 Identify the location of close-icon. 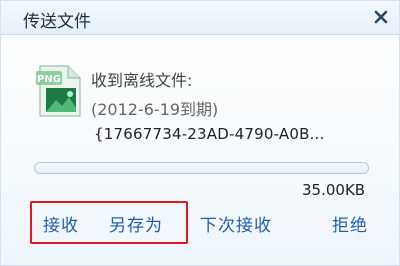
(381, 17).